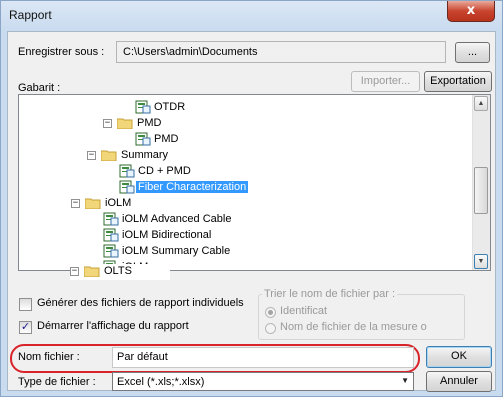  What do you see at coordinates (61, 52) in the screenshot?
I see `save-as-label: Enregistrer sous :` at bounding box center [61, 52].